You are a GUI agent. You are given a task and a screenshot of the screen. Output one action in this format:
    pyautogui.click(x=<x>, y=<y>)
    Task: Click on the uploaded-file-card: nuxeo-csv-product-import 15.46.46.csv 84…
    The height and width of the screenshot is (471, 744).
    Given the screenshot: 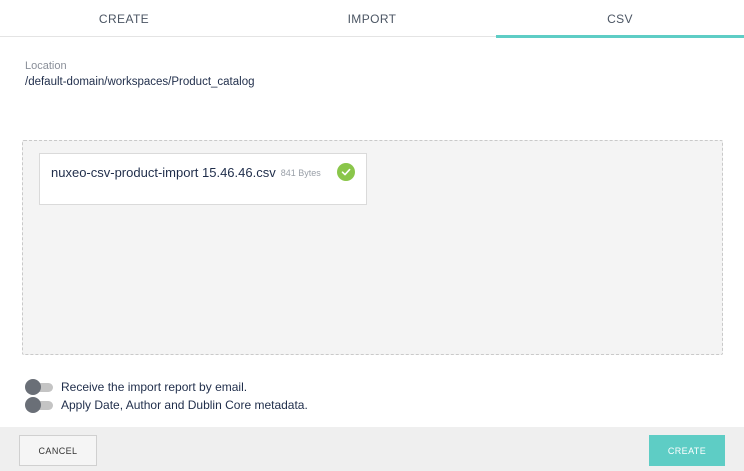 What is the action you would take?
    pyautogui.click(x=203, y=179)
    